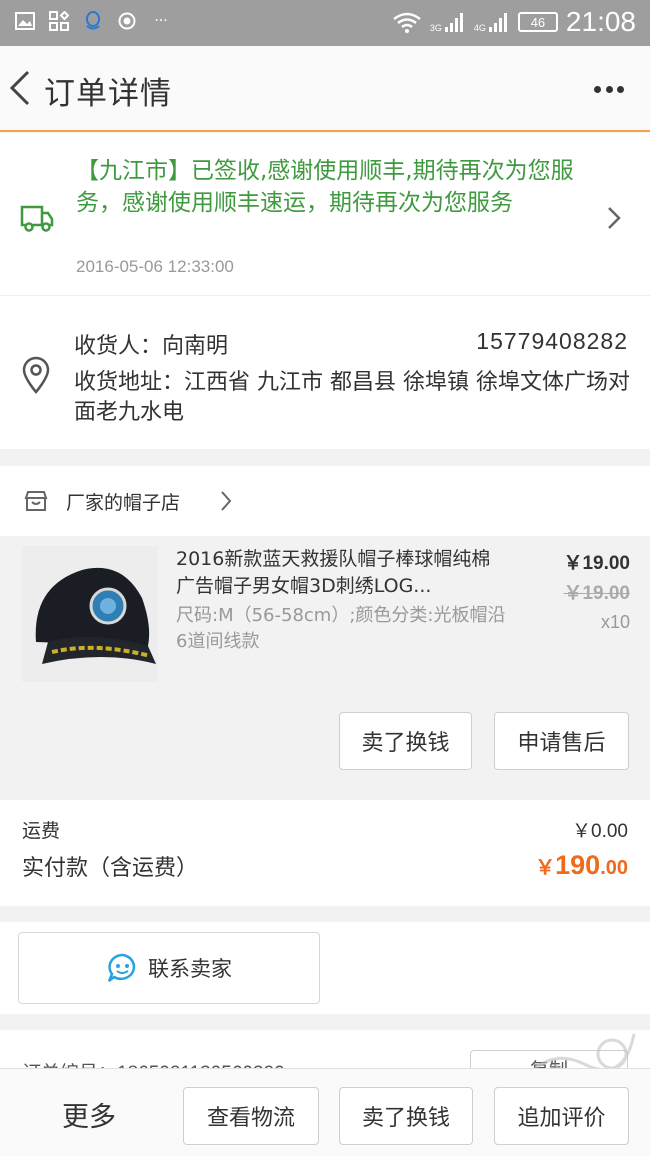 The height and width of the screenshot is (1156, 650). I want to click on contact-seller-button: 联系卖家, so click(169, 968).